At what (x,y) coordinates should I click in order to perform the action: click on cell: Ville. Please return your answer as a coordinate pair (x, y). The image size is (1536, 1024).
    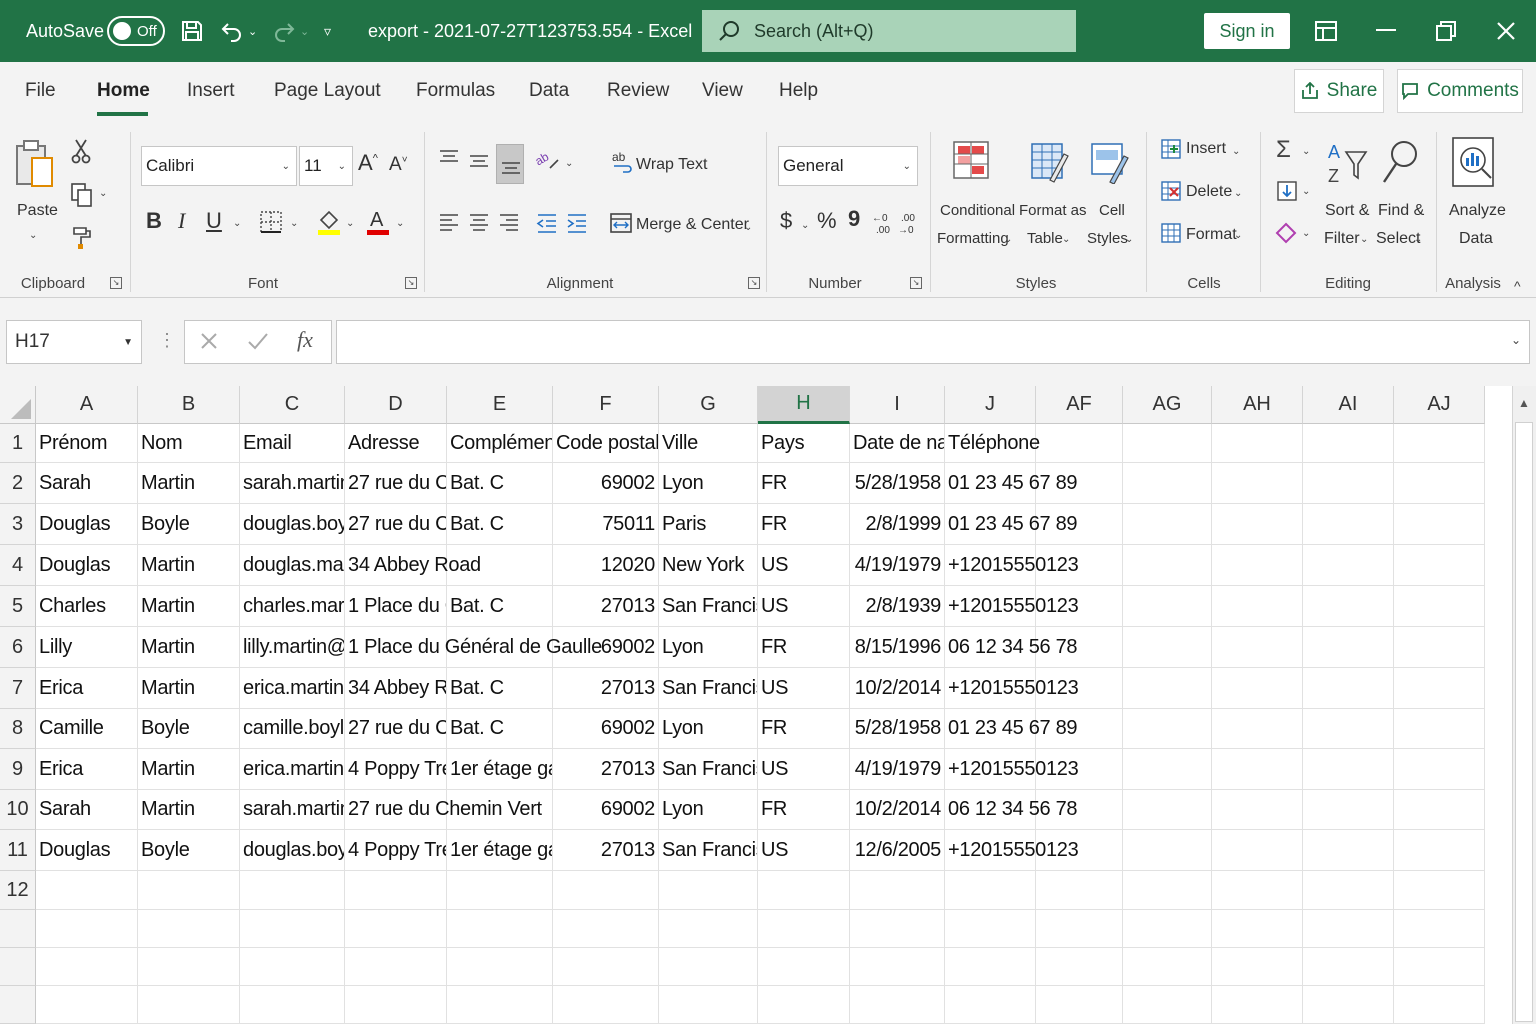
    Looking at the image, I should click on (708, 443).